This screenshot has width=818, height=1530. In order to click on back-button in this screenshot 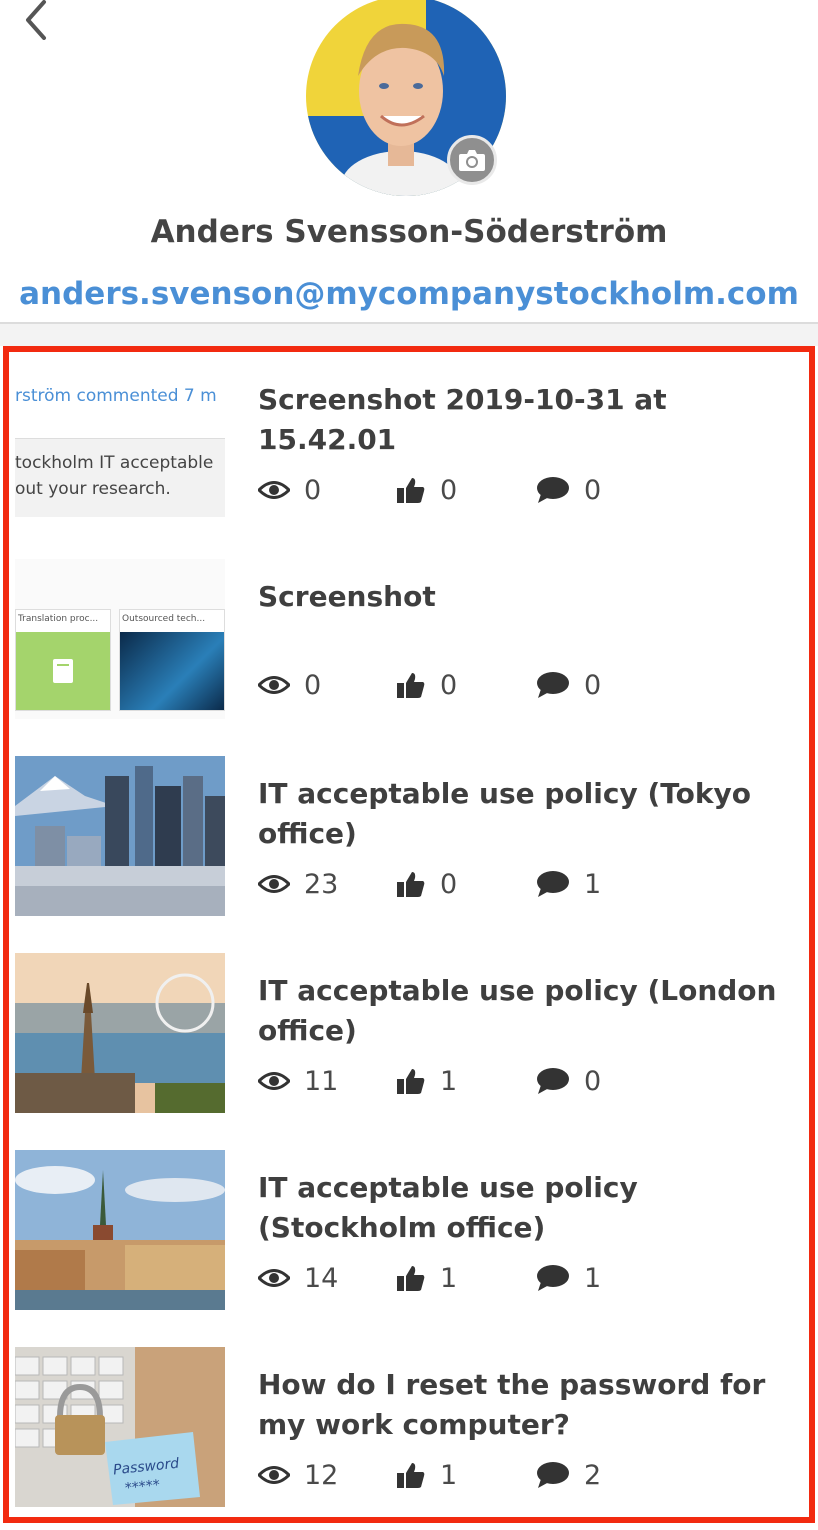, I will do `click(38, 20)`.